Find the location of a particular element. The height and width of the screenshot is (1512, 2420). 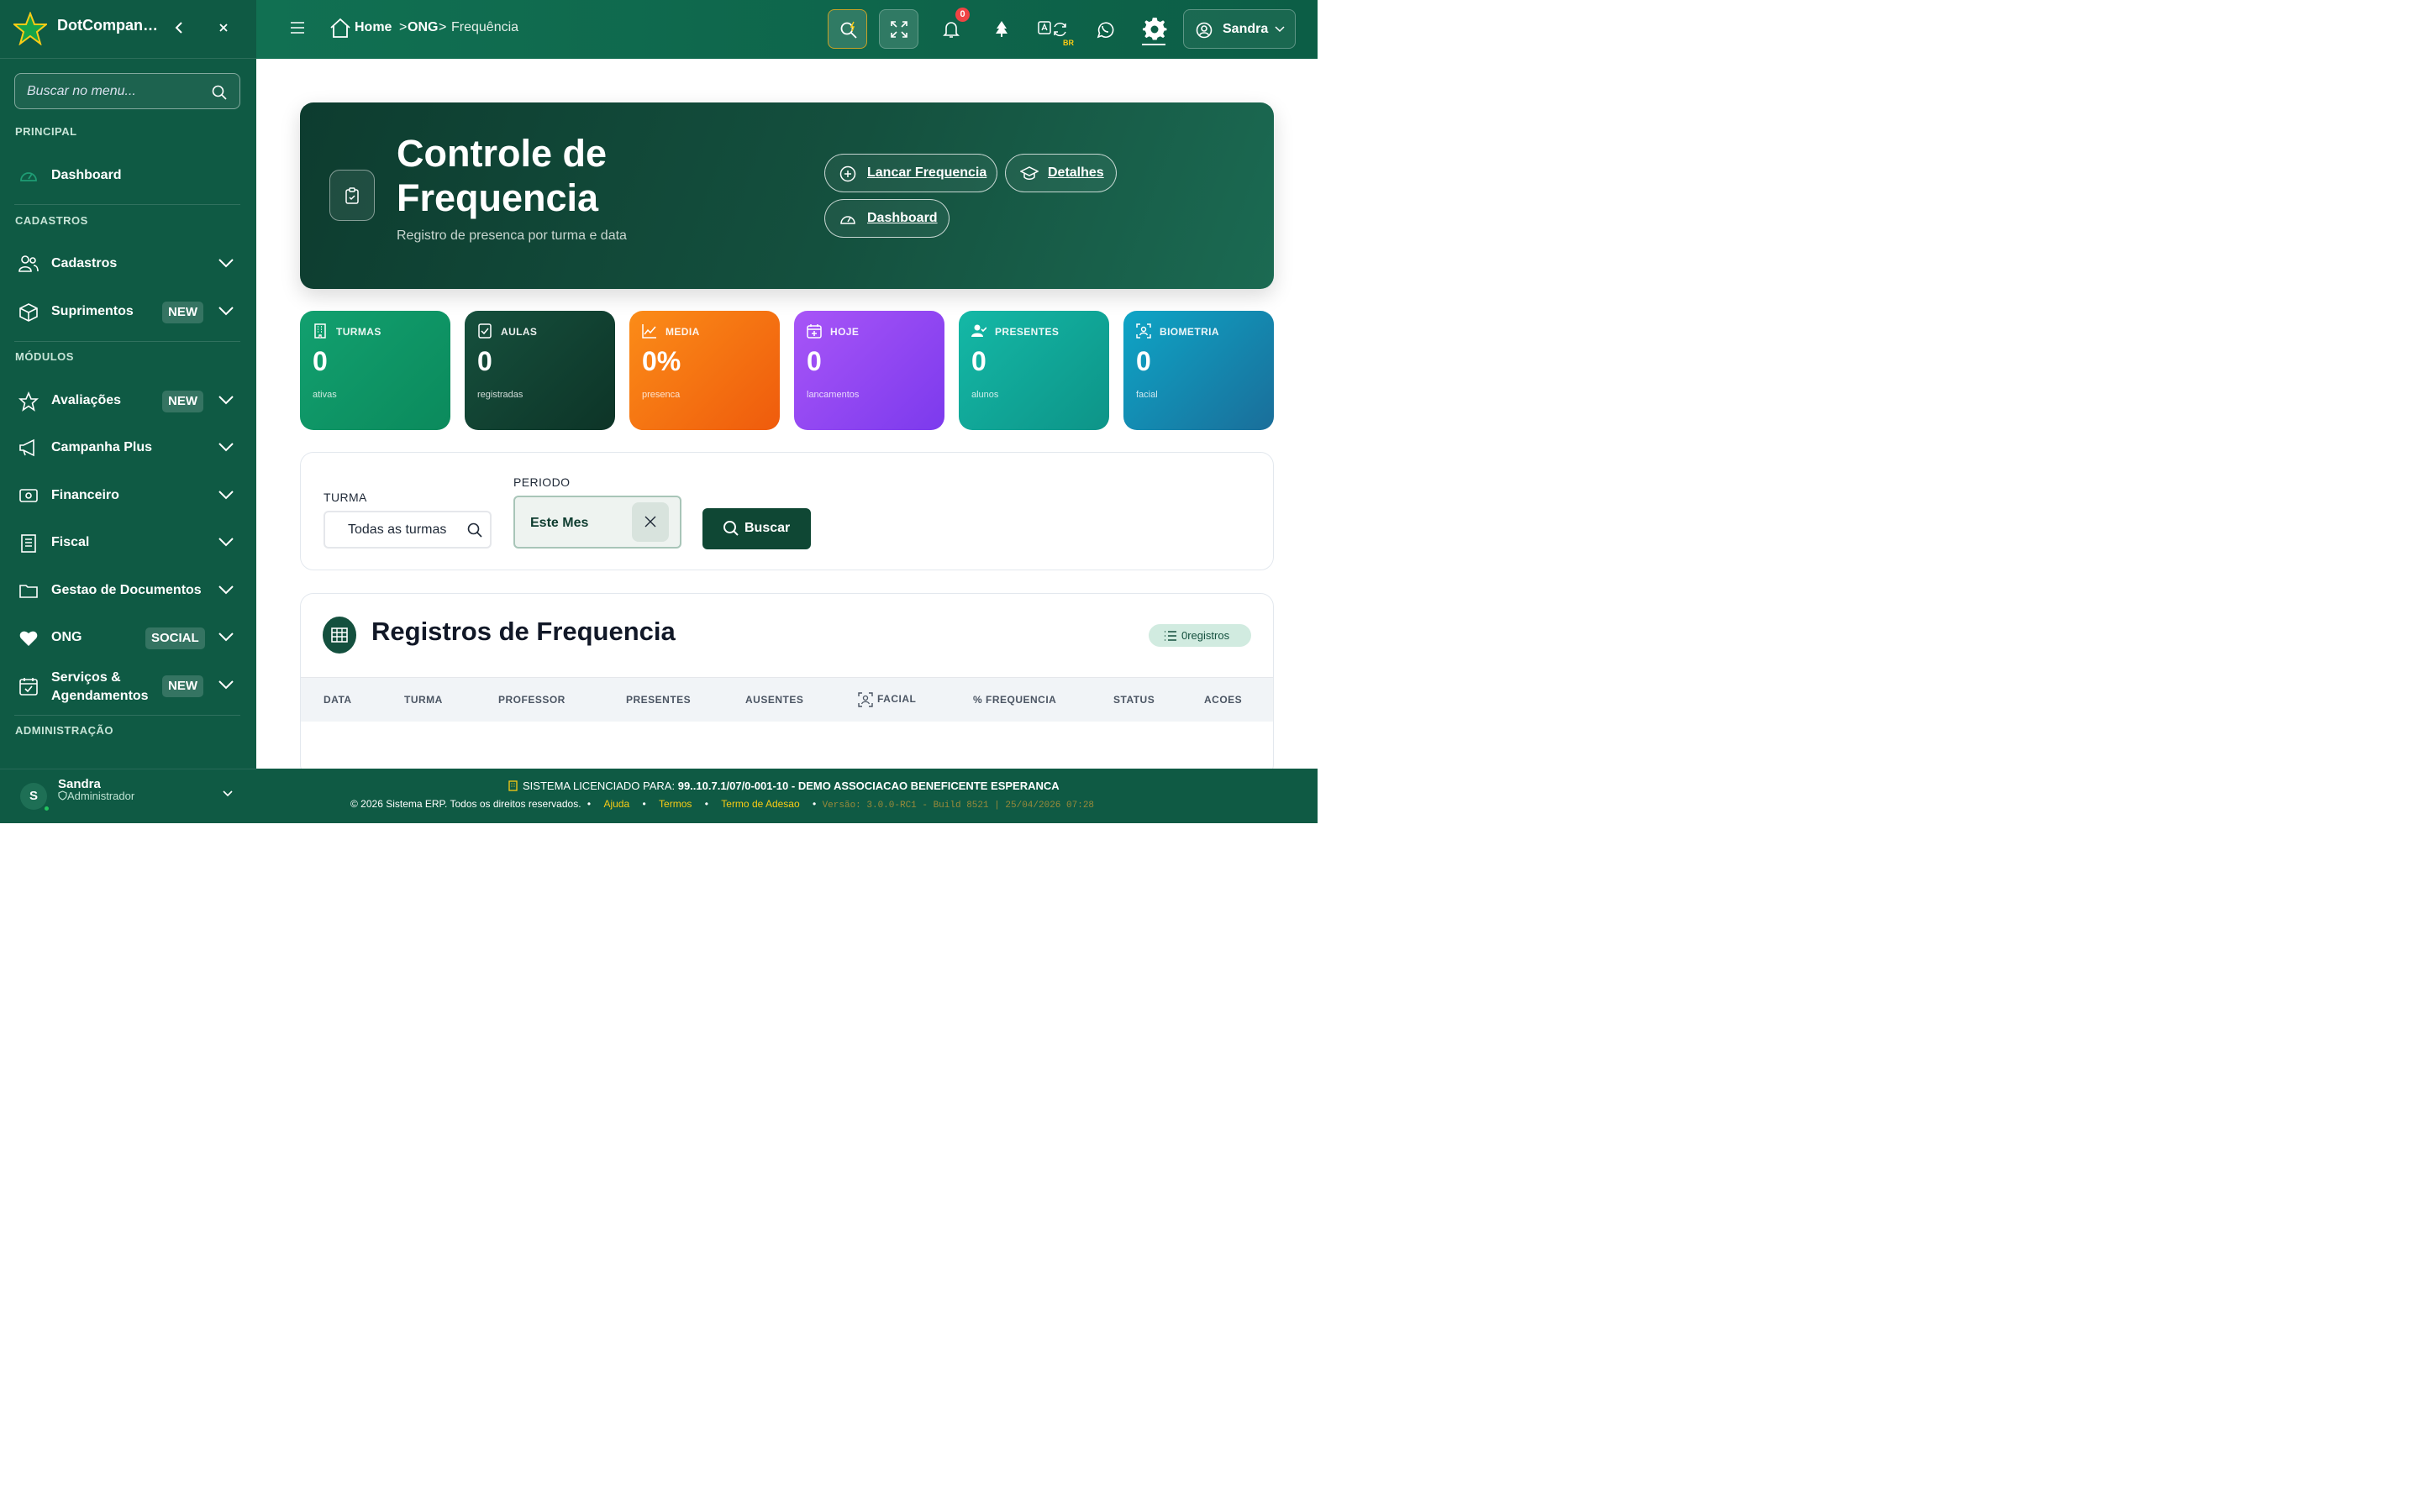

turma-label: TURMA is located at coordinates (345, 497).